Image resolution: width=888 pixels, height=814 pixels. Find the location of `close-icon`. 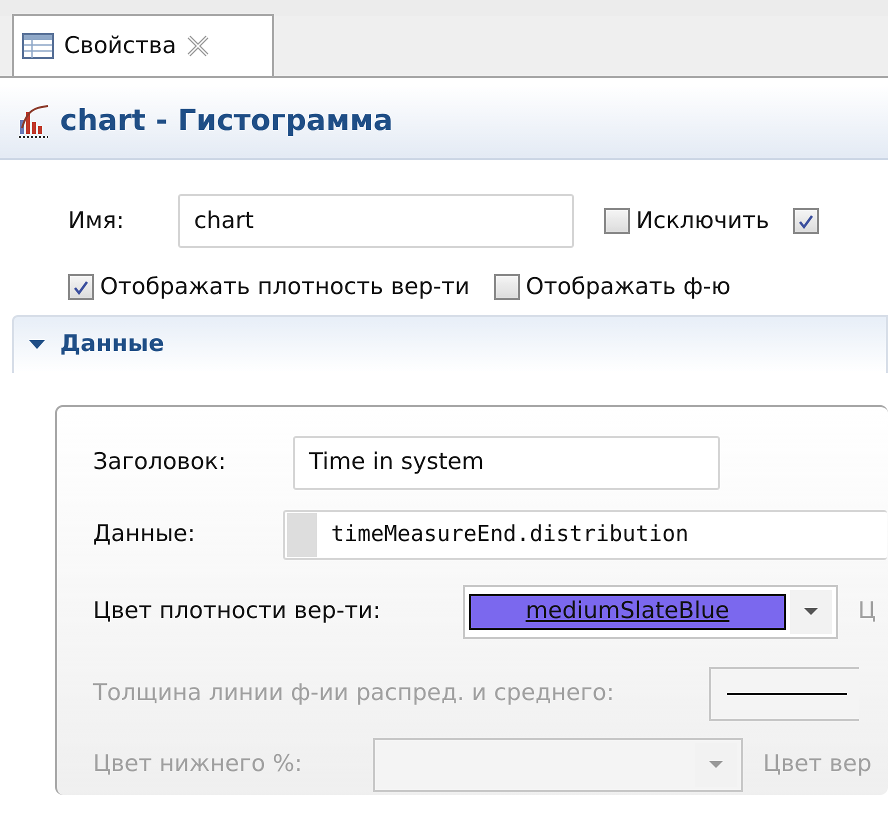

close-icon is located at coordinates (198, 46).